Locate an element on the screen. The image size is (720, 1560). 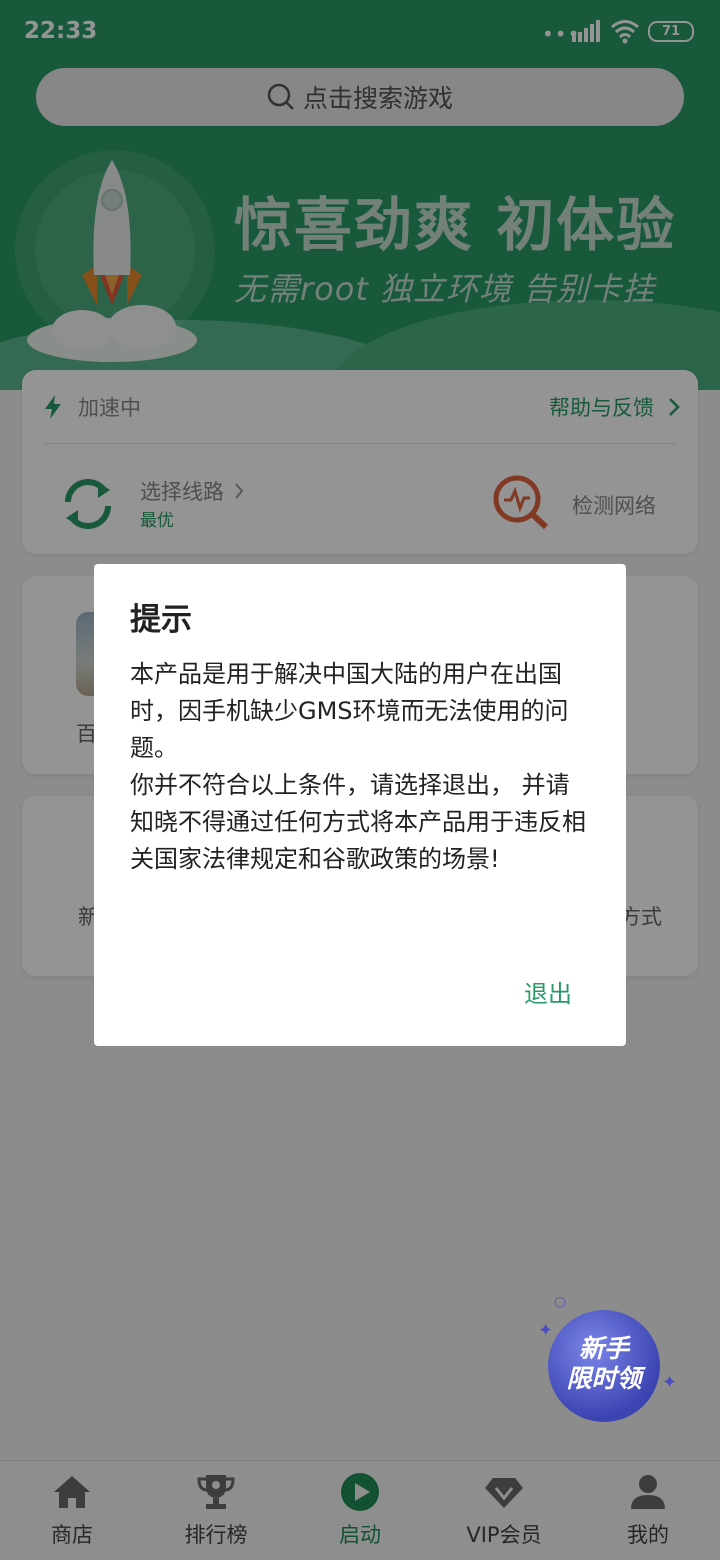
exit-button: 退出 is located at coordinates (548, 991).